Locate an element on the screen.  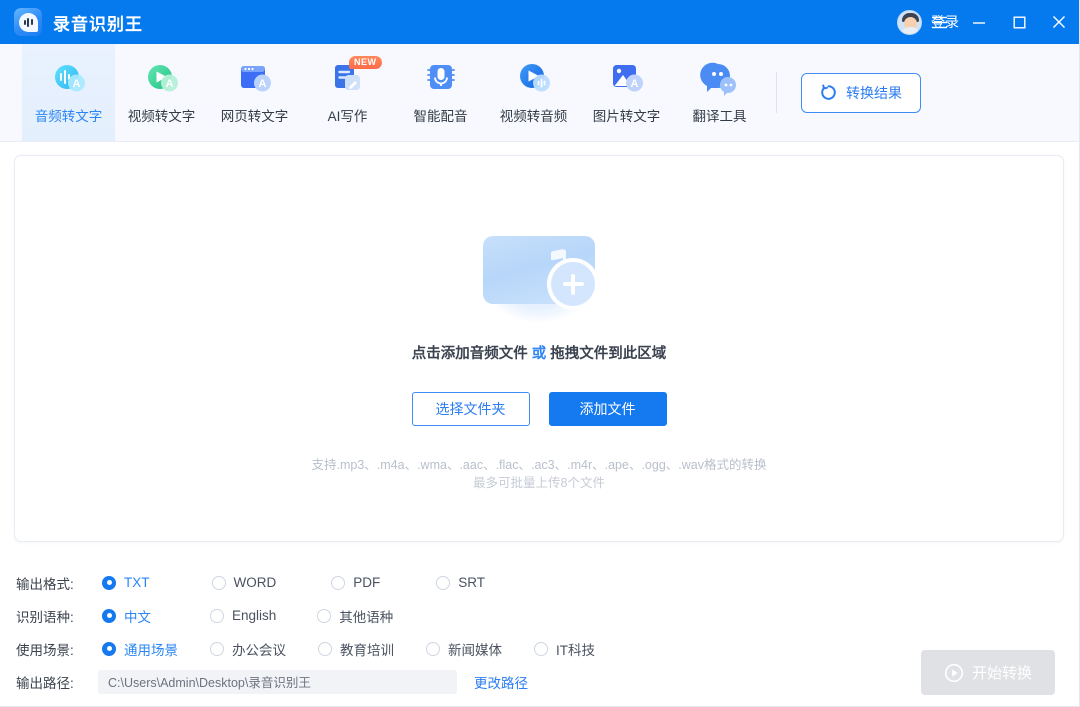
close-icon is located at coordinates (1059, 22).